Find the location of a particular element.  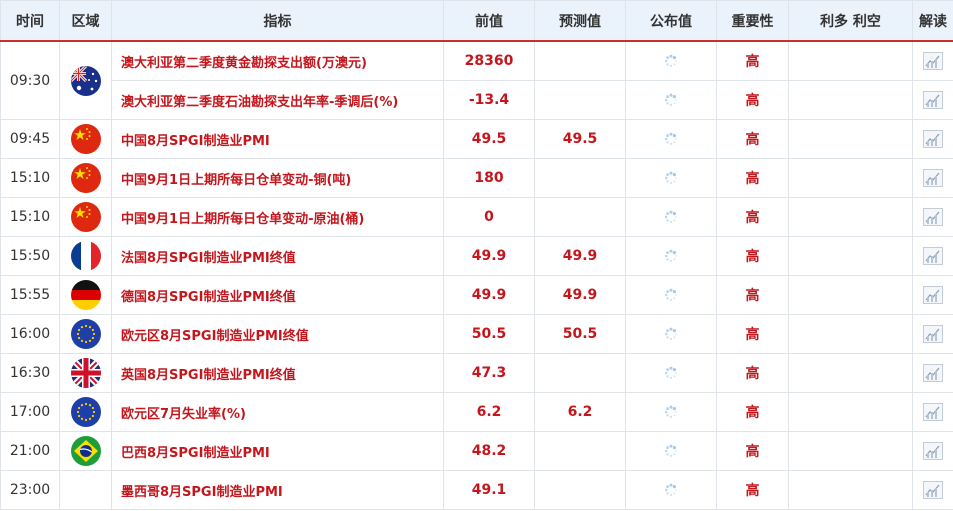

time-cell: 16:30 is located at coordinates (30, 373).